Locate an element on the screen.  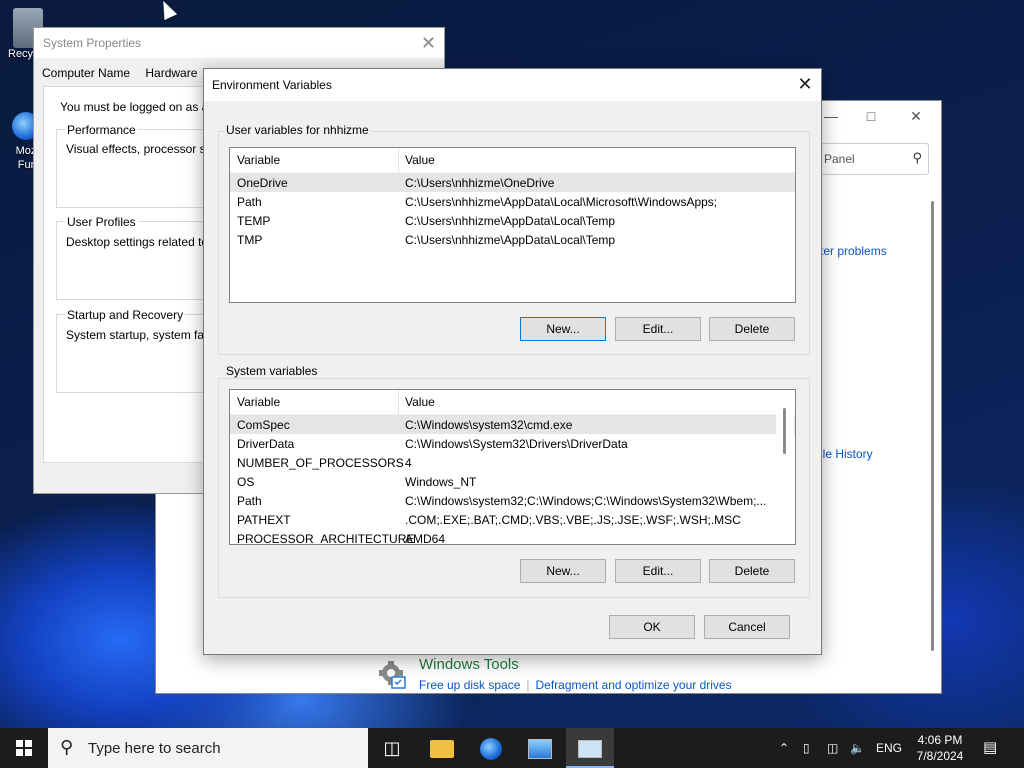
system-delete-button: Delete is located at coordinates (752, 571).